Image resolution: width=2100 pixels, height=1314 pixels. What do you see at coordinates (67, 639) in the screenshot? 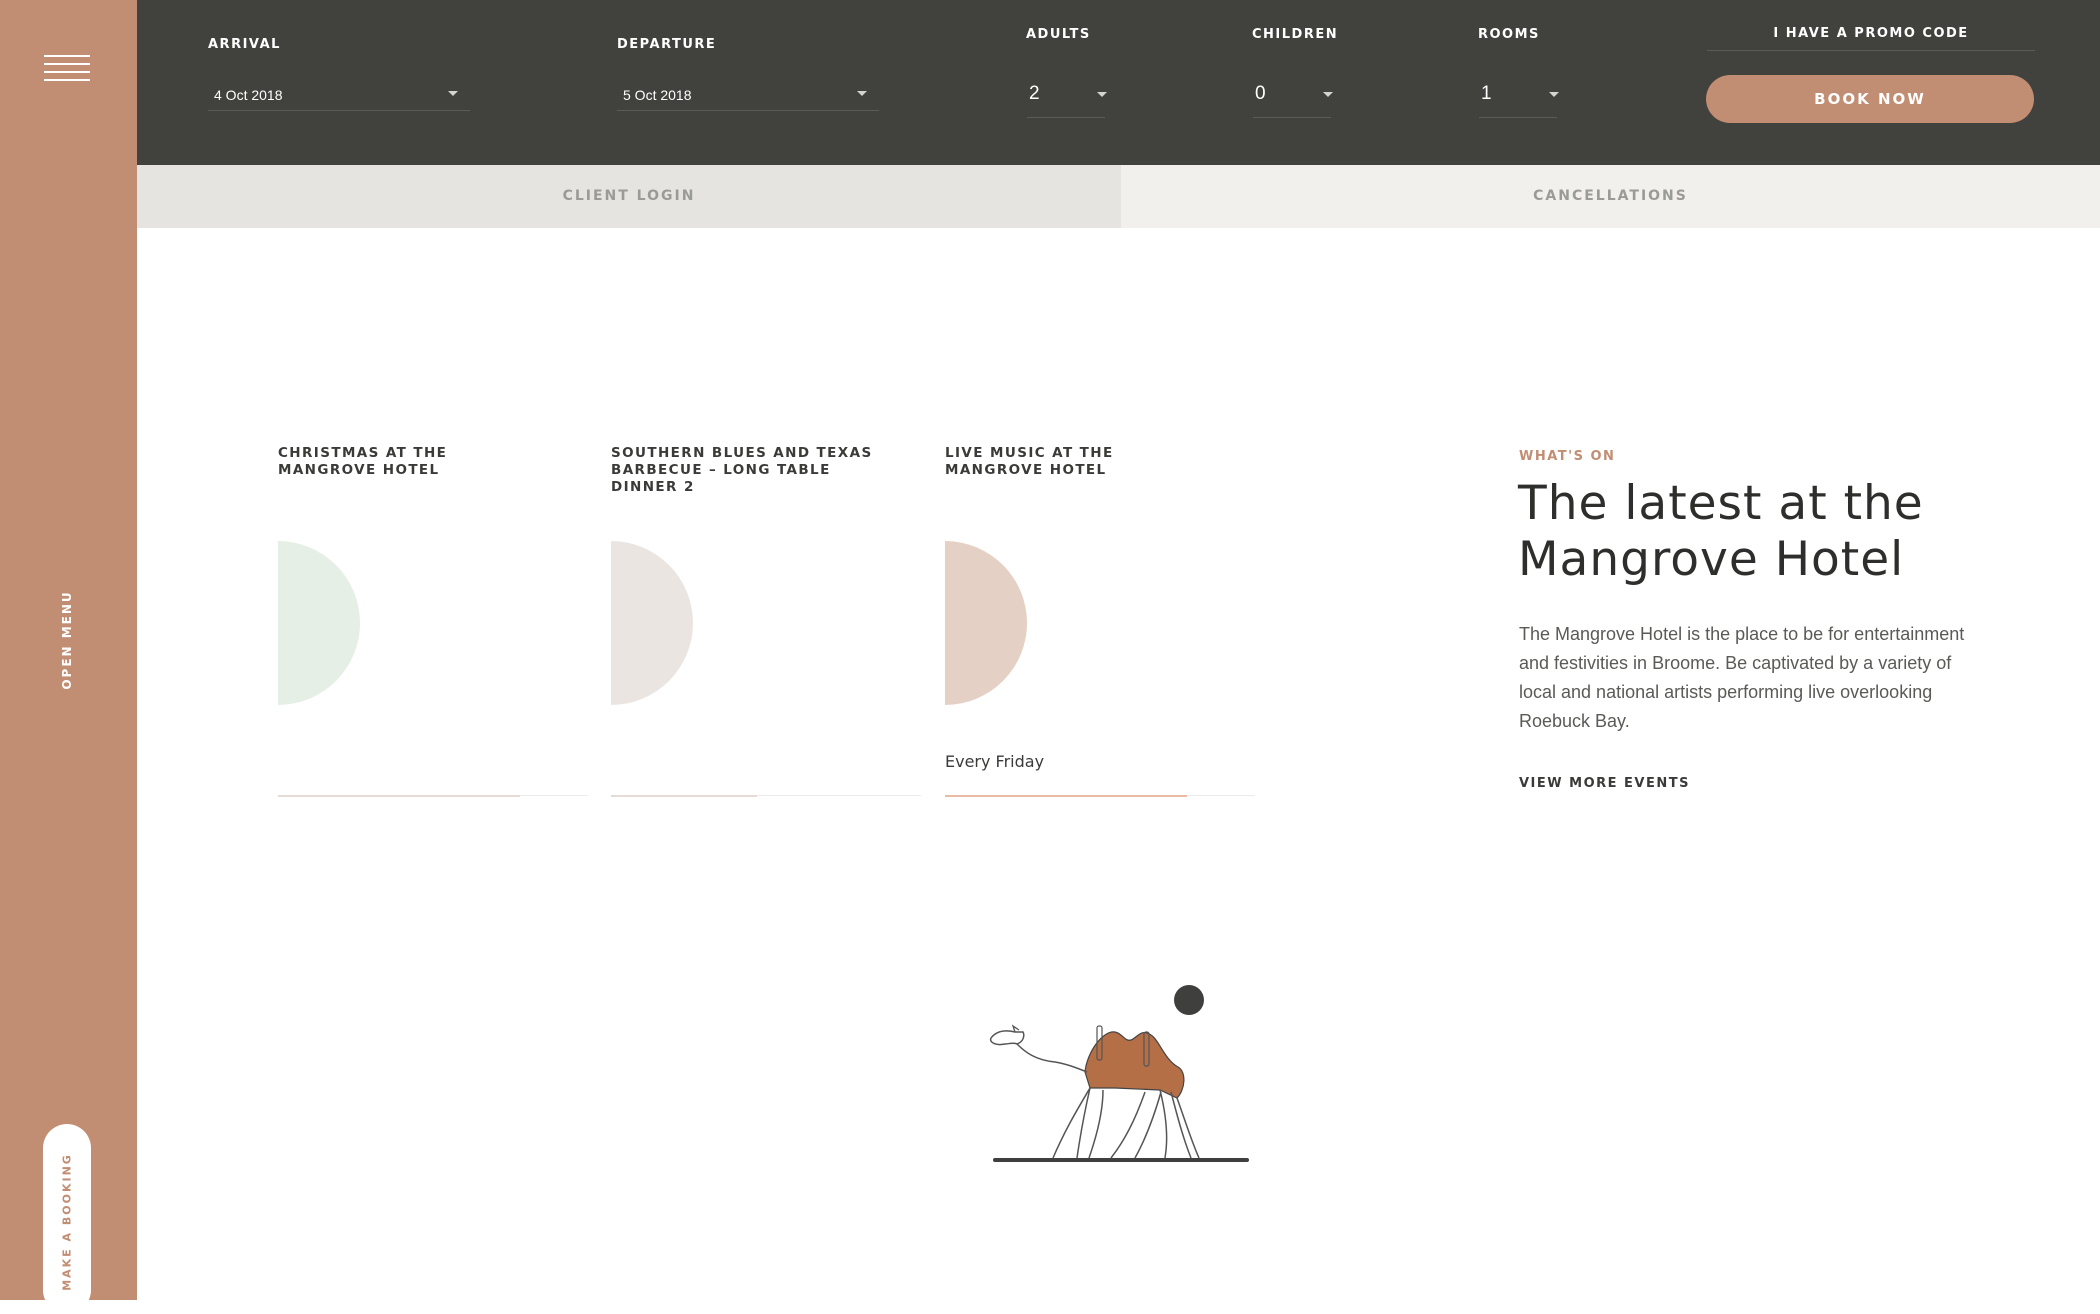
I see `open-menu-button: OPEN MENU` at bounding box center [67, 639].